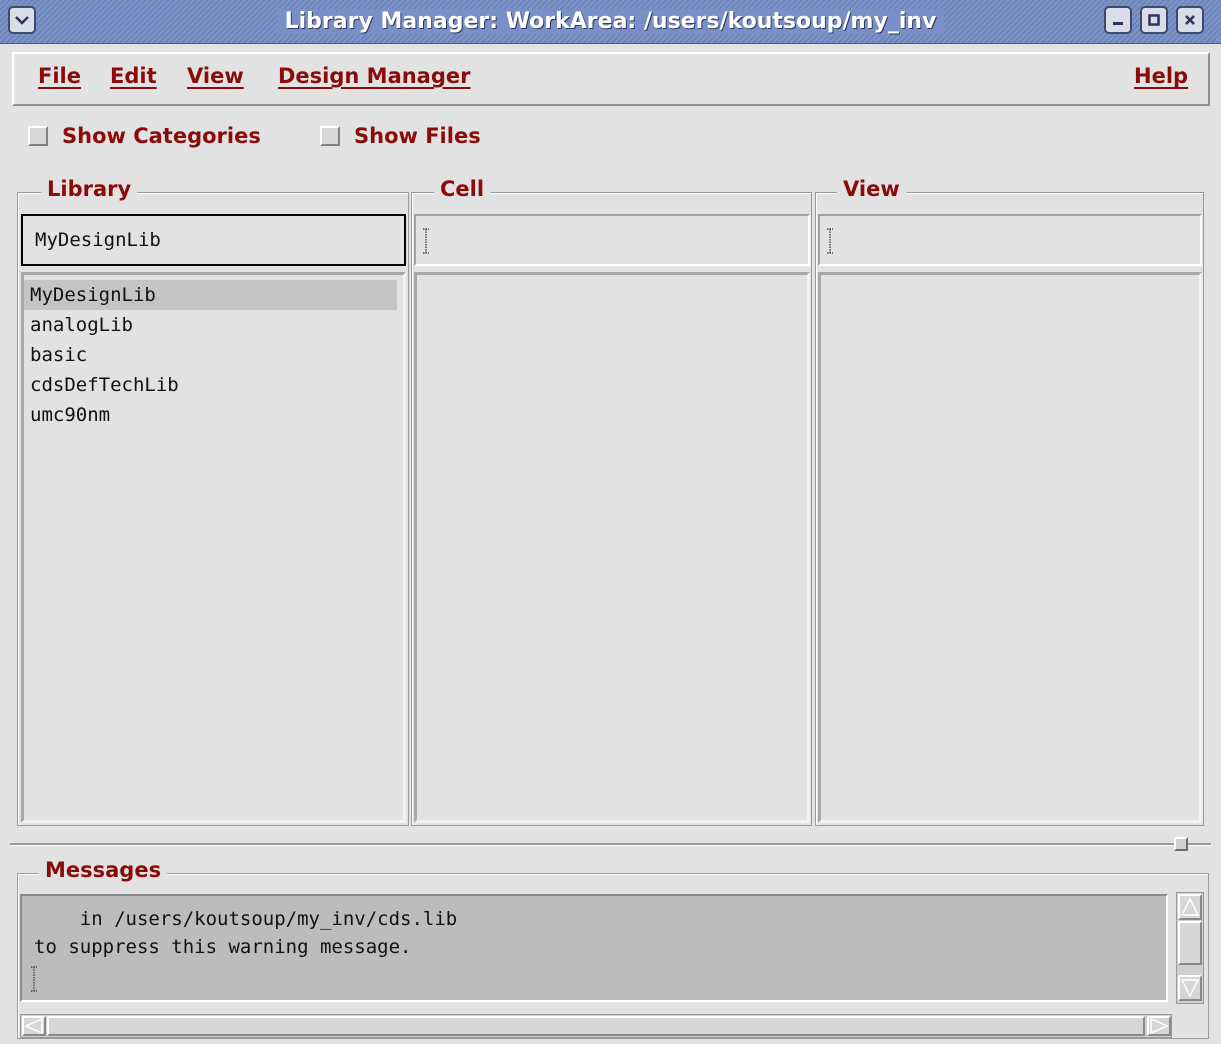  What do you see at coordinates (611, 79) in the screenshot?
I see `menu-bar: File Edit View Design Manager Help` at bounding box center [611, 79].